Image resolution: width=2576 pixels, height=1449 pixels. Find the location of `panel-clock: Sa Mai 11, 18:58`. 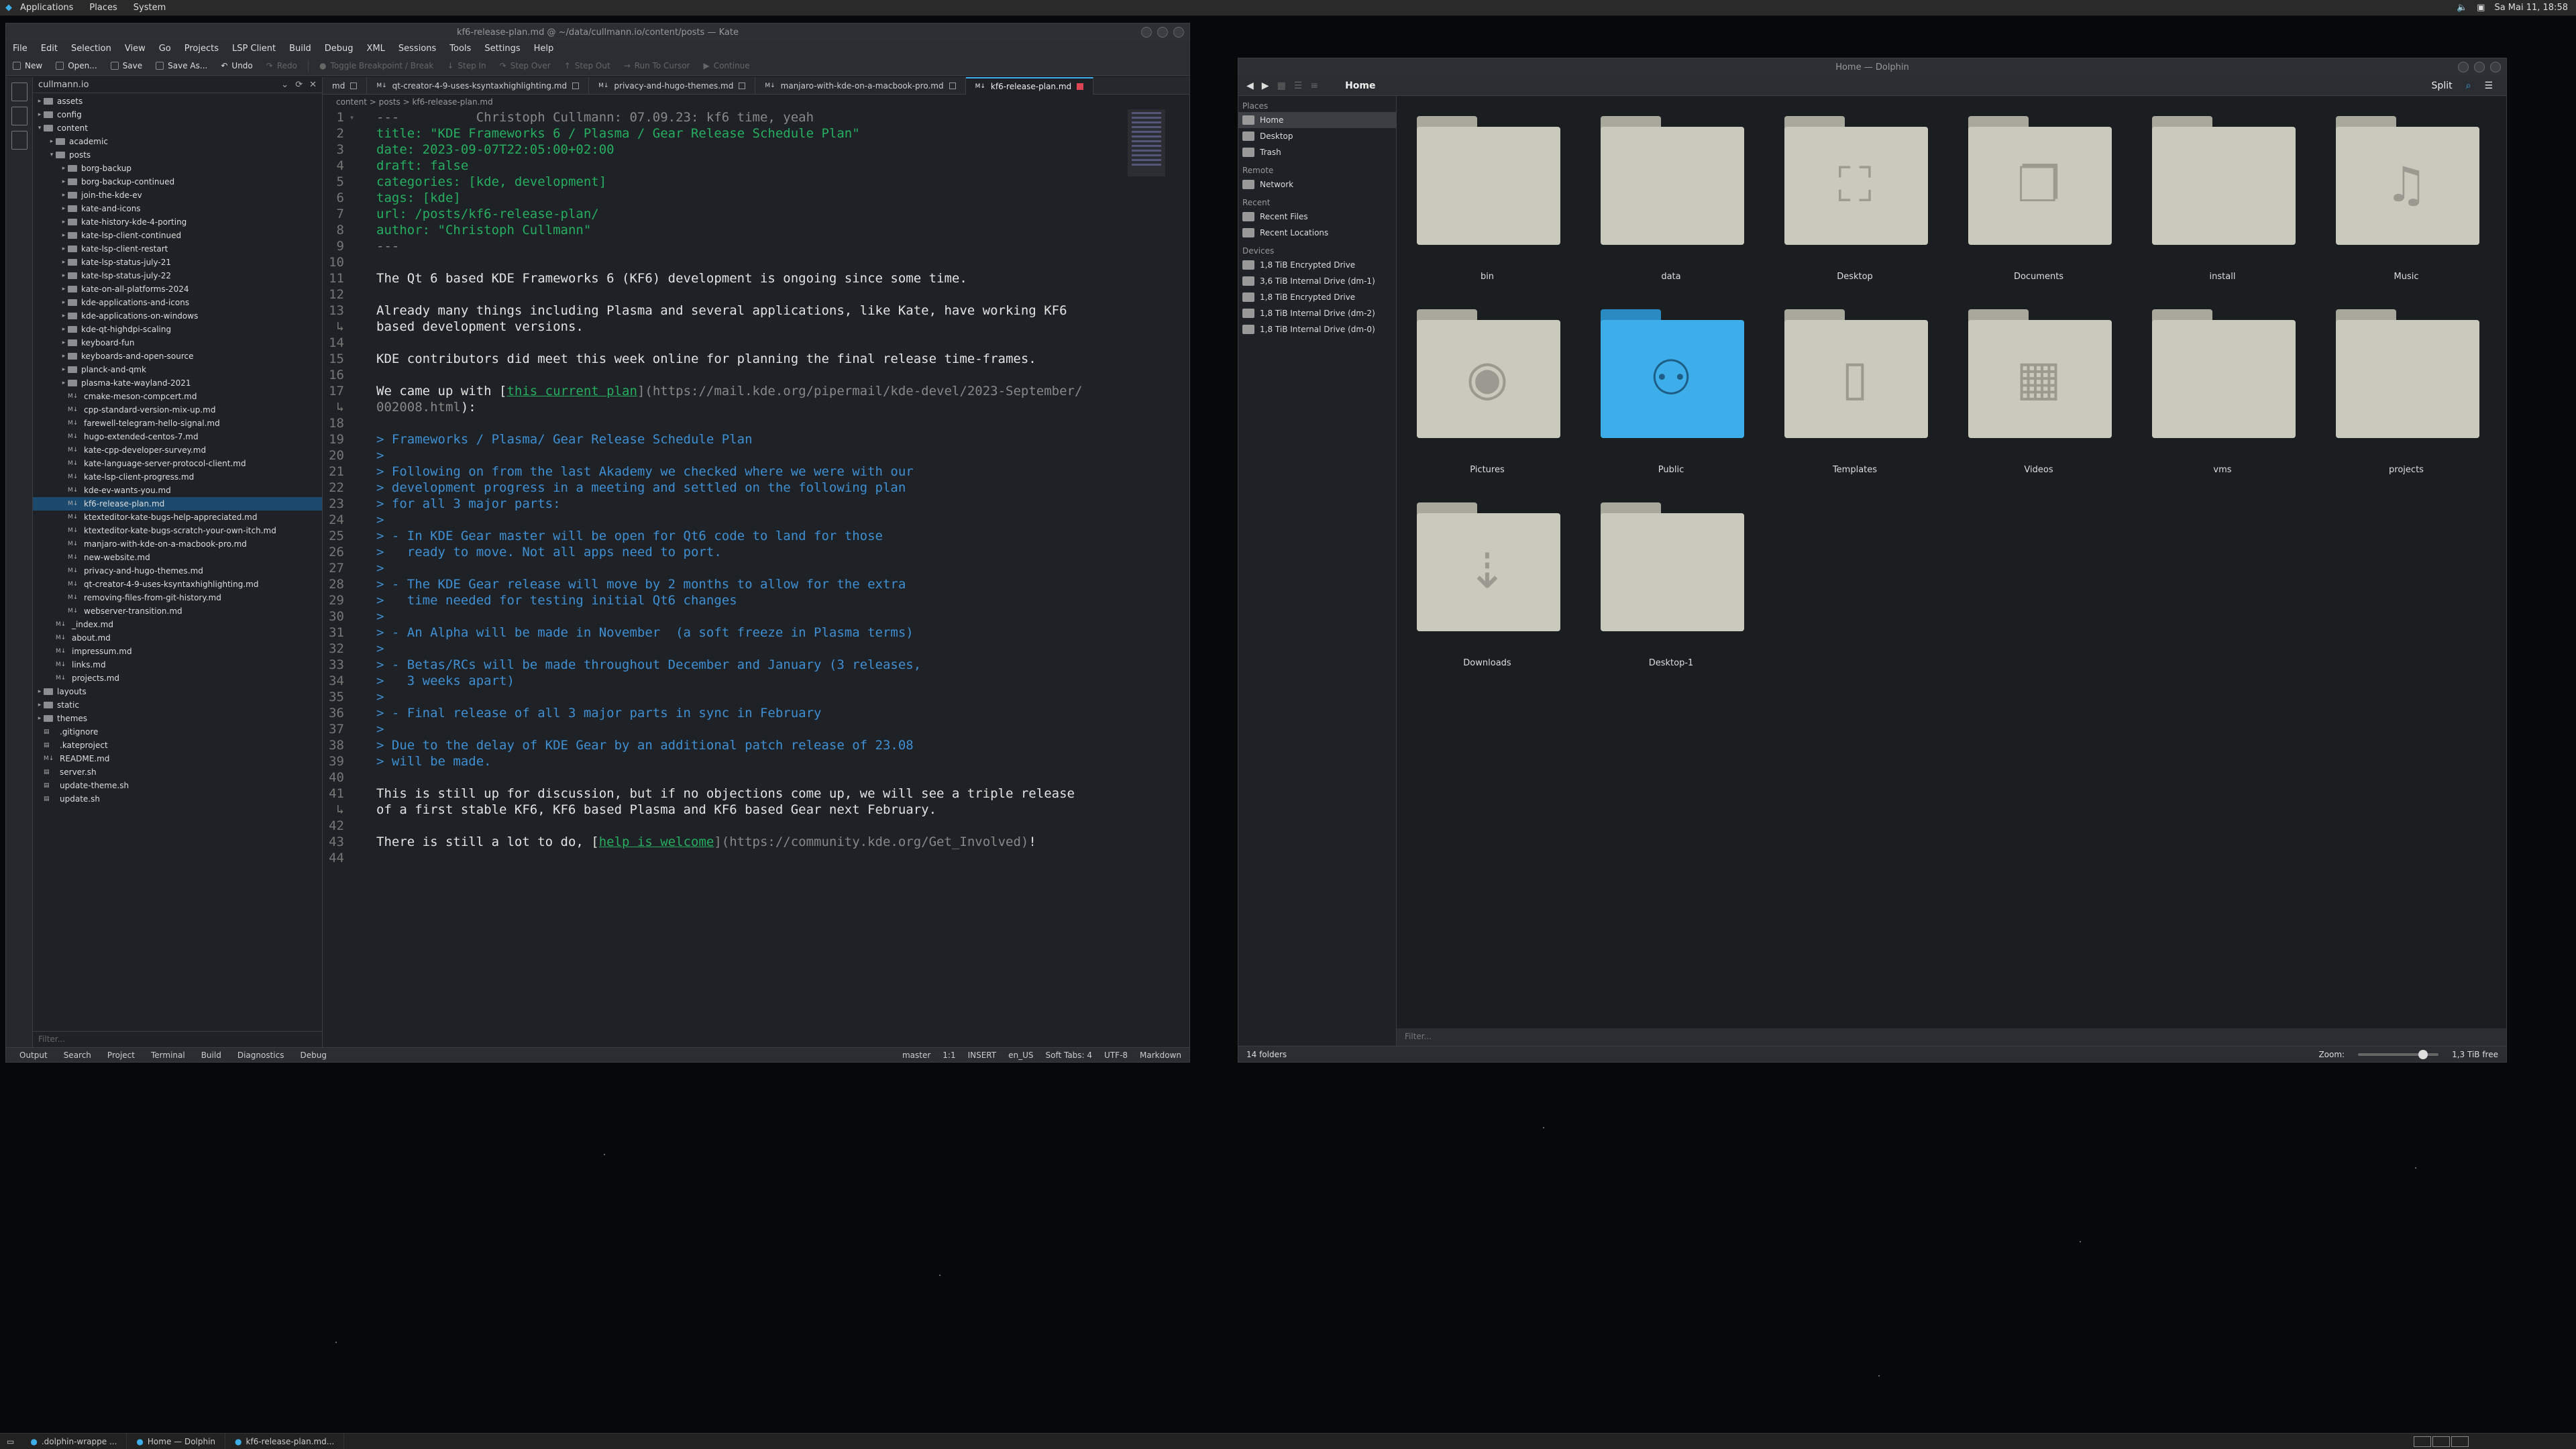

panel-clock: Sa Mai 11, 18:58 is located at coordinates (2531, 8).